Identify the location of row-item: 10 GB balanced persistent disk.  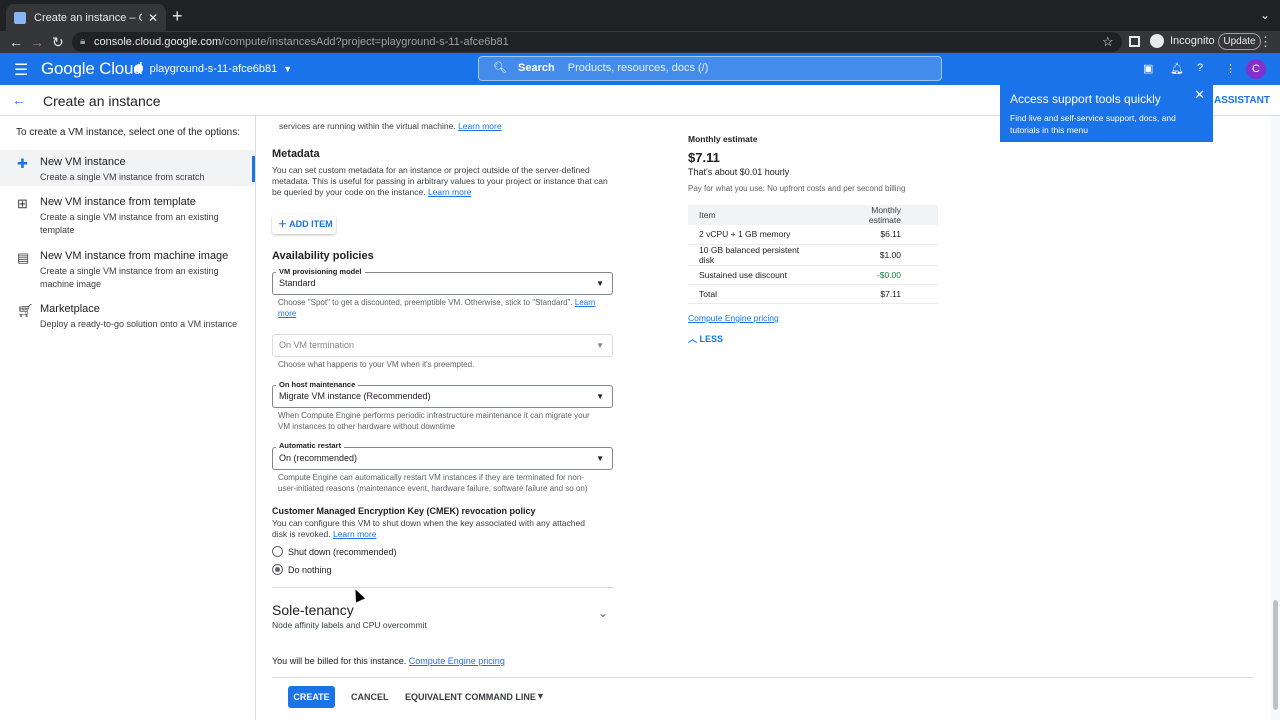
(757, 255).